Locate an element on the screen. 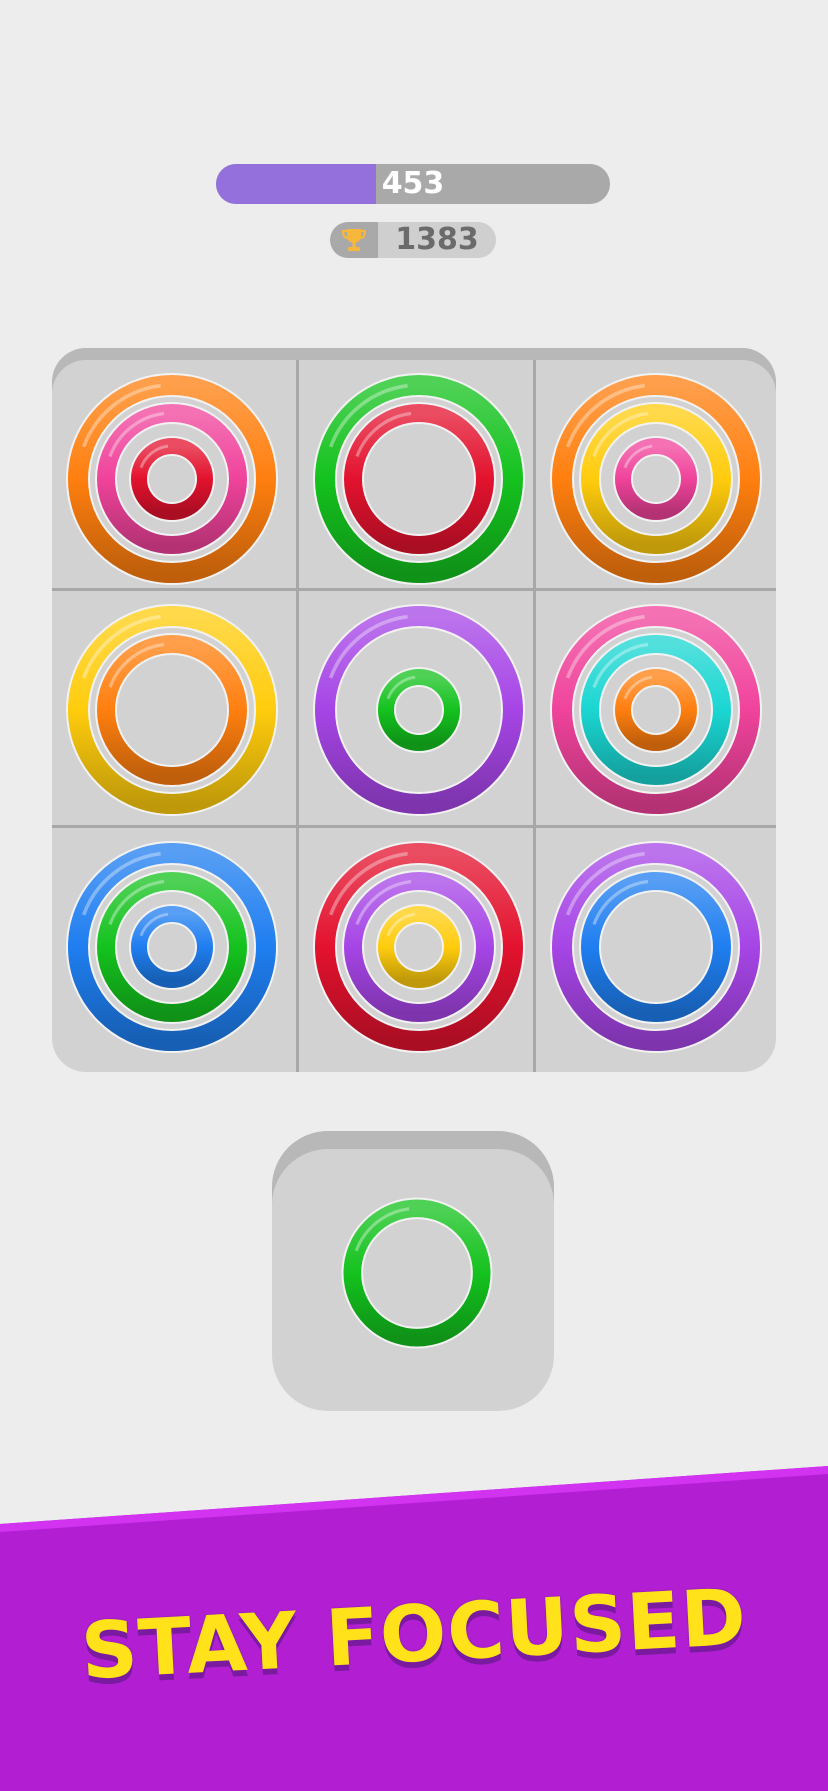 This screenshot has height=1791, width=828. red-small-ring is located at coordinates (172, 479).